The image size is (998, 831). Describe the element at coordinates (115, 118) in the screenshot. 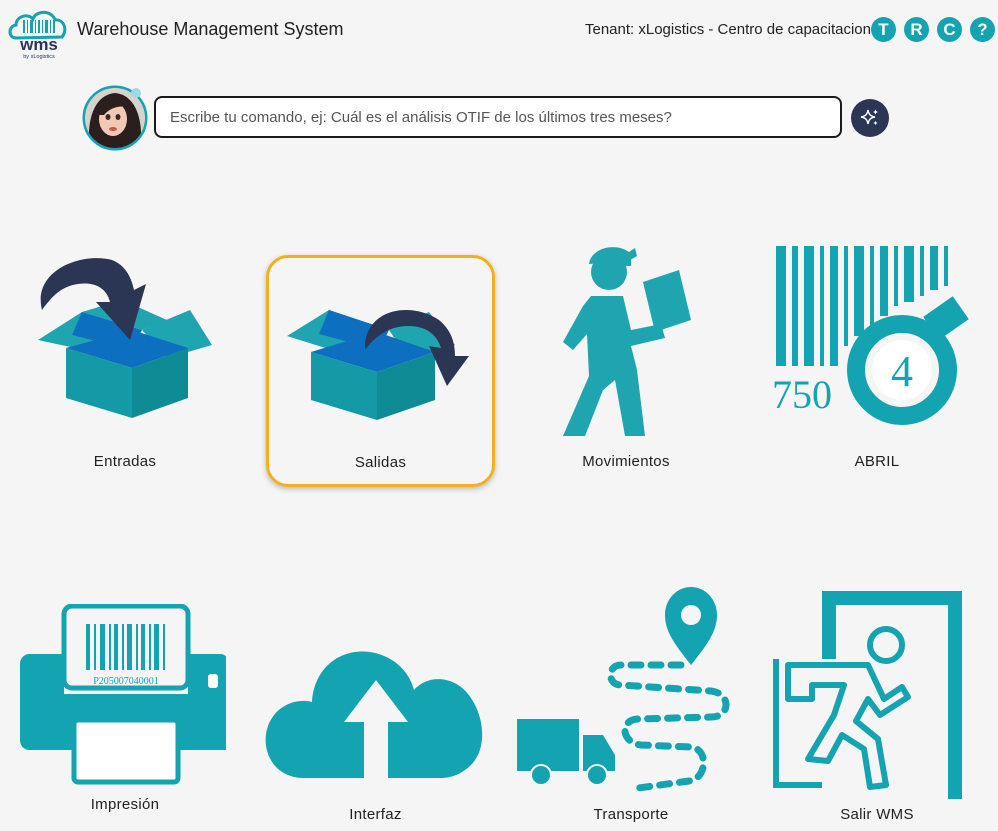

I see `assistant-avatar` at that location.